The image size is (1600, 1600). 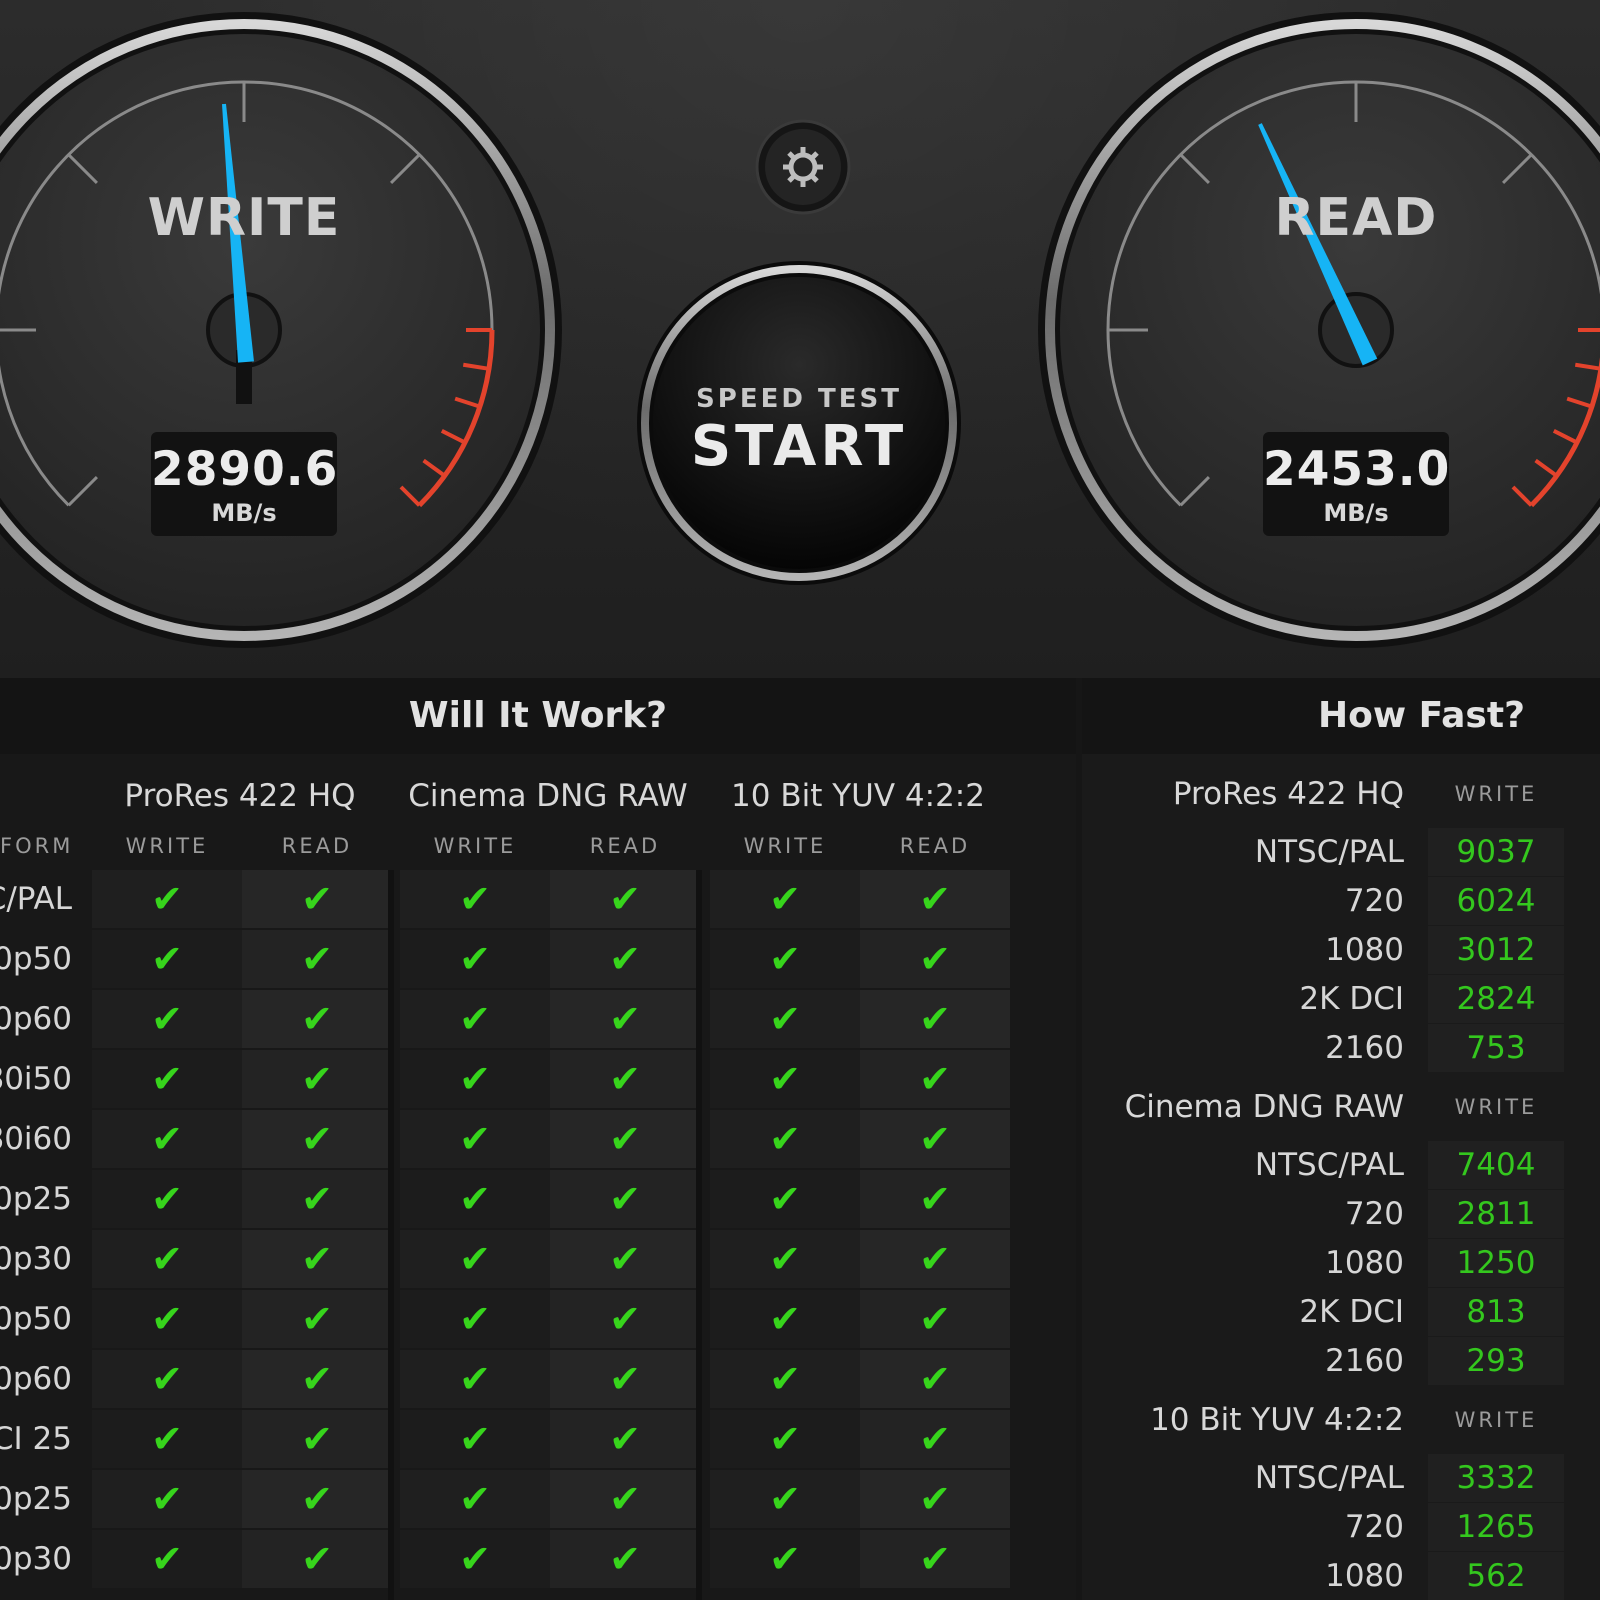 I want to click on how-fast-frame-rate: 7404, so click(x=1496, y=1165).